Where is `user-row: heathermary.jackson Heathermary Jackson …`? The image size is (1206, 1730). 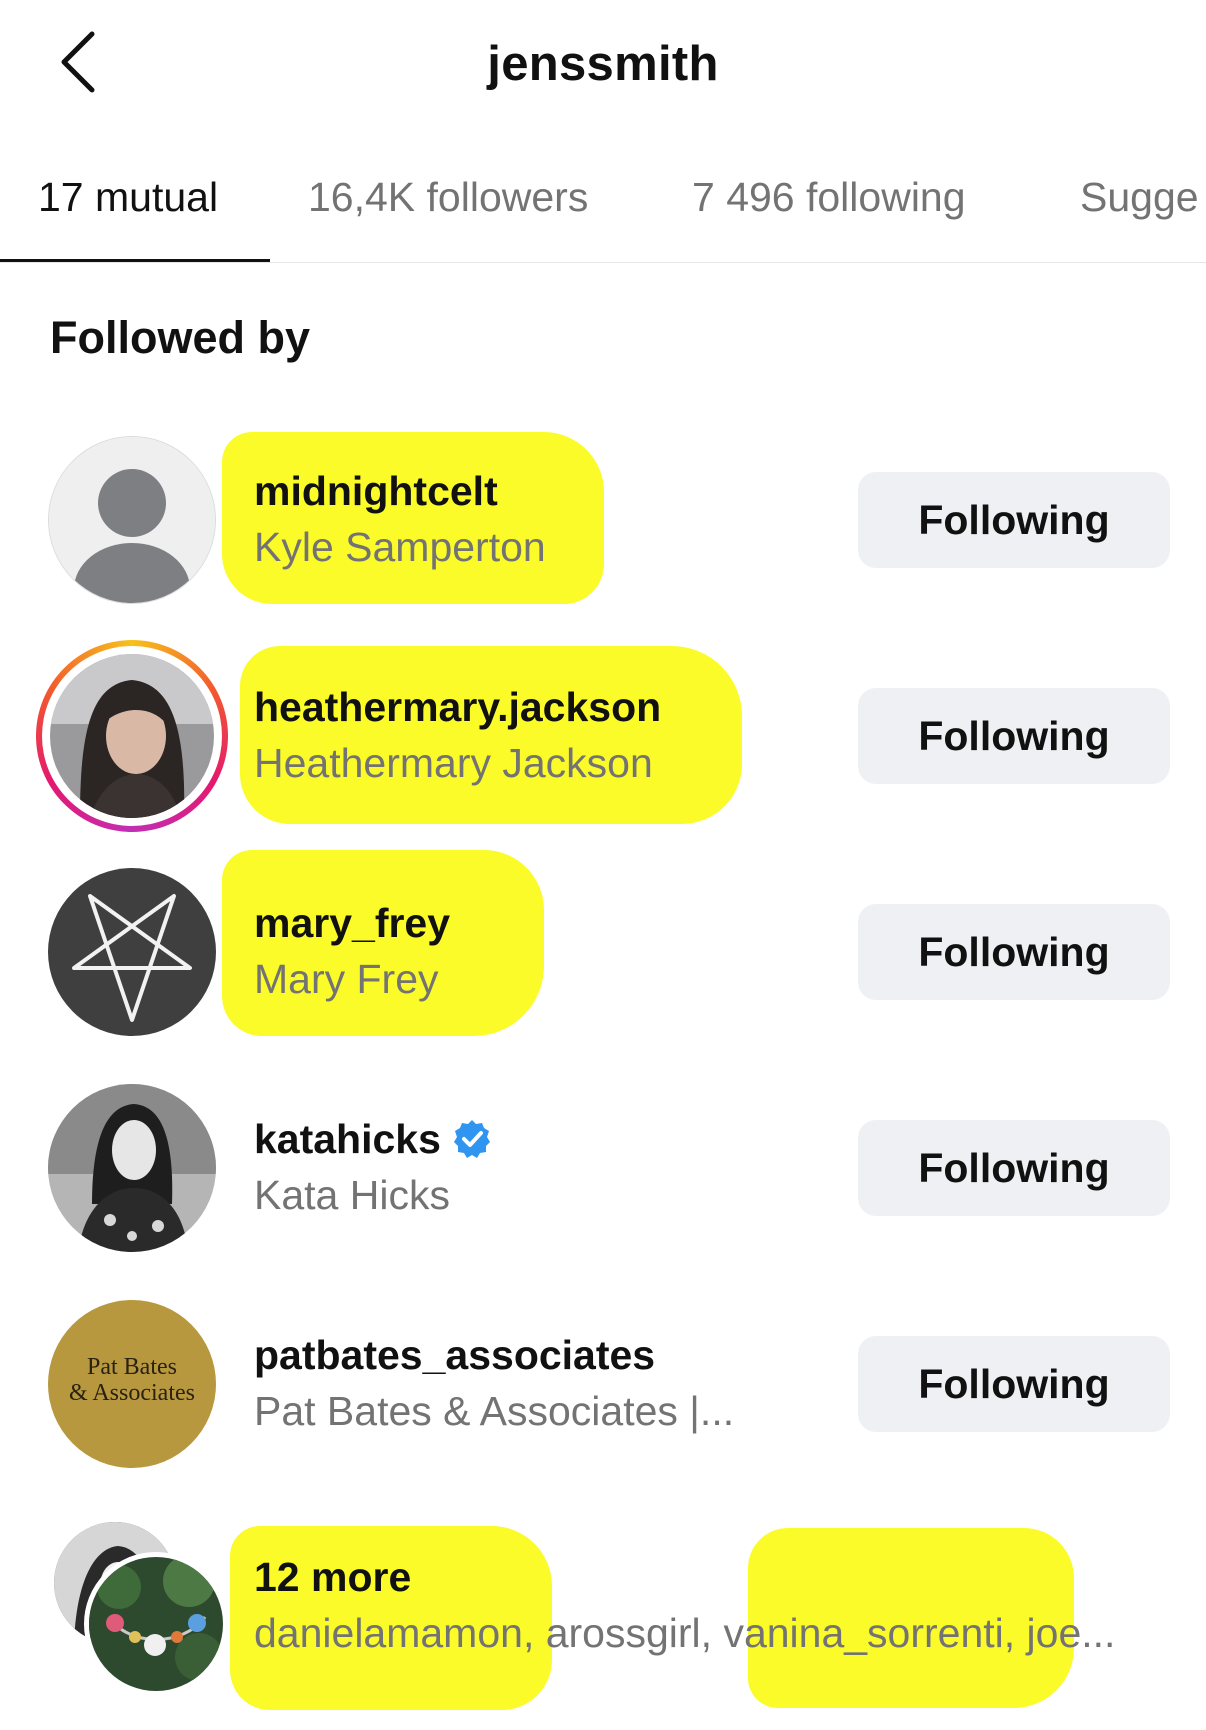
user-row: heathermary.jackson Heathermary Jackson … is located at coordinates (603, 746).